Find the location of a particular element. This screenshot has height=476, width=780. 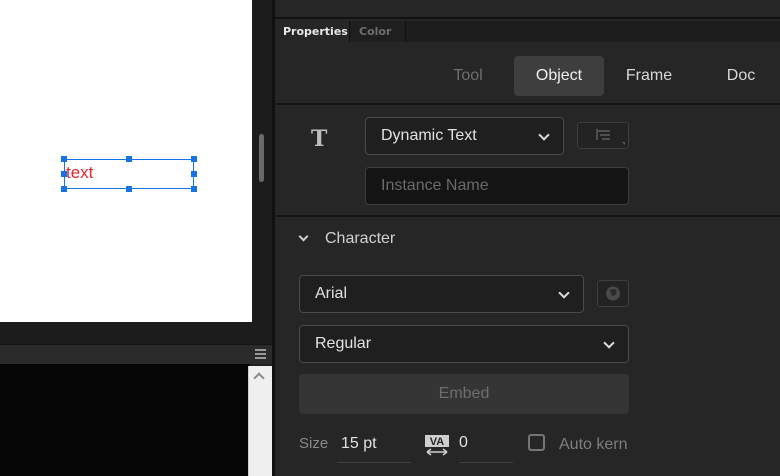

font-globe-button is located at coordinates (613, 293).